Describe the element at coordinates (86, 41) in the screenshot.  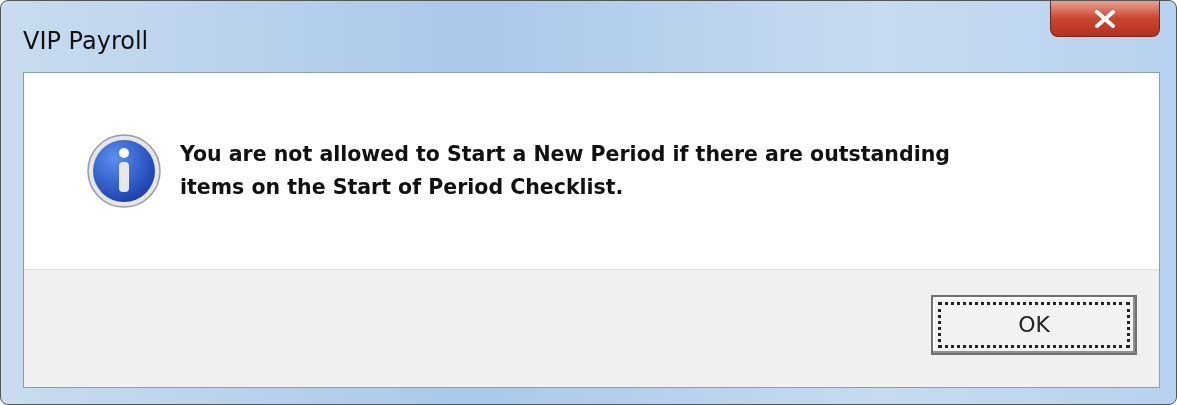
I see `window-title: VIP Payroll` at that location.